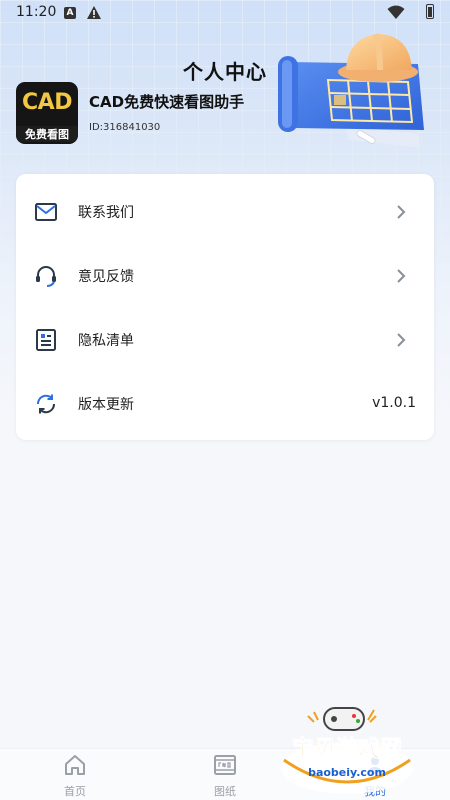 The image size is (450, 800). What do you see at coordinates (47, 134) in the screenshot?
I see `app-logo-subtext: 免费看图` at bounding box center [47, 134].